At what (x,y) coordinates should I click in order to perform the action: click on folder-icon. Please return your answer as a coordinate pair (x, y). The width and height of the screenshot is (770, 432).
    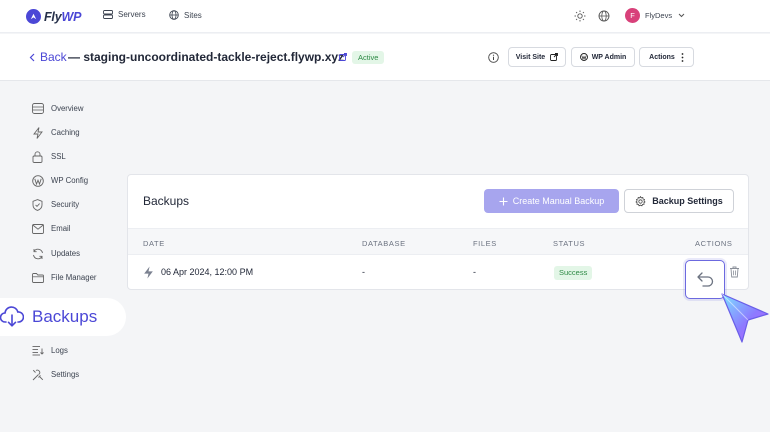
    Looking at the image, I should click on (37, 277).